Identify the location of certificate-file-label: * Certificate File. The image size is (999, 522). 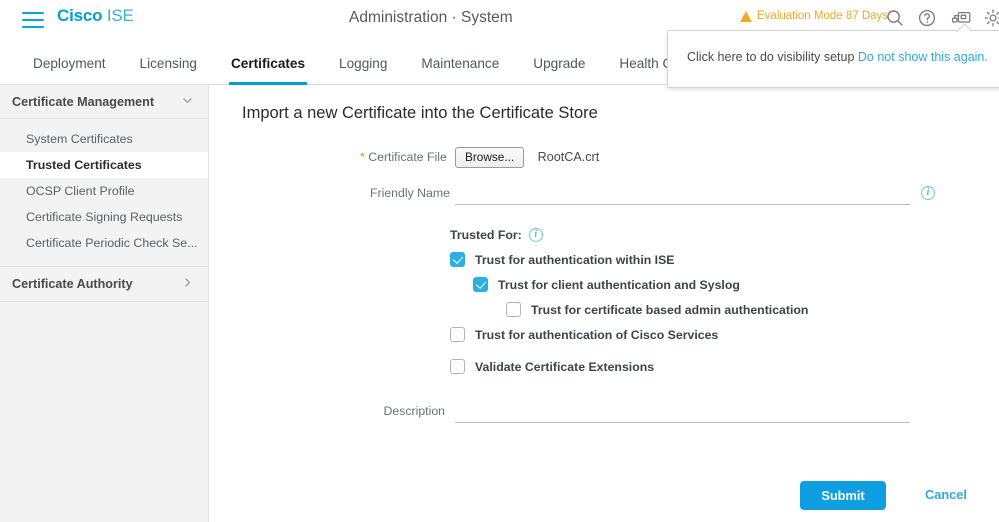
(403, 157).